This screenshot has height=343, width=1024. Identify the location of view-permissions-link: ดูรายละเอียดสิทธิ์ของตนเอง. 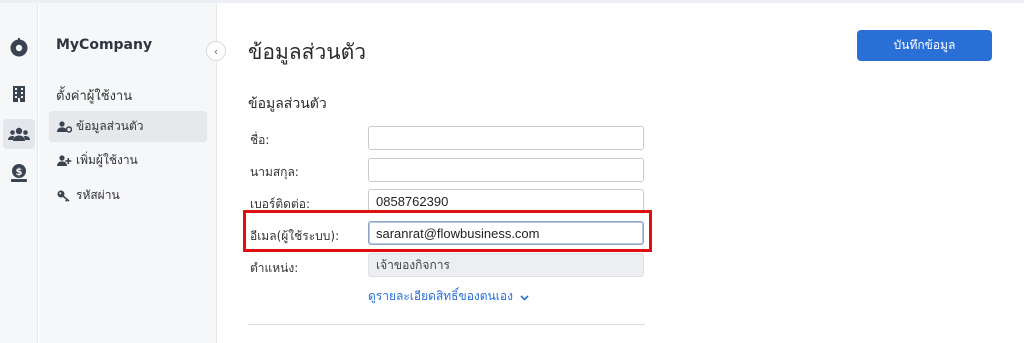
(448, 296).